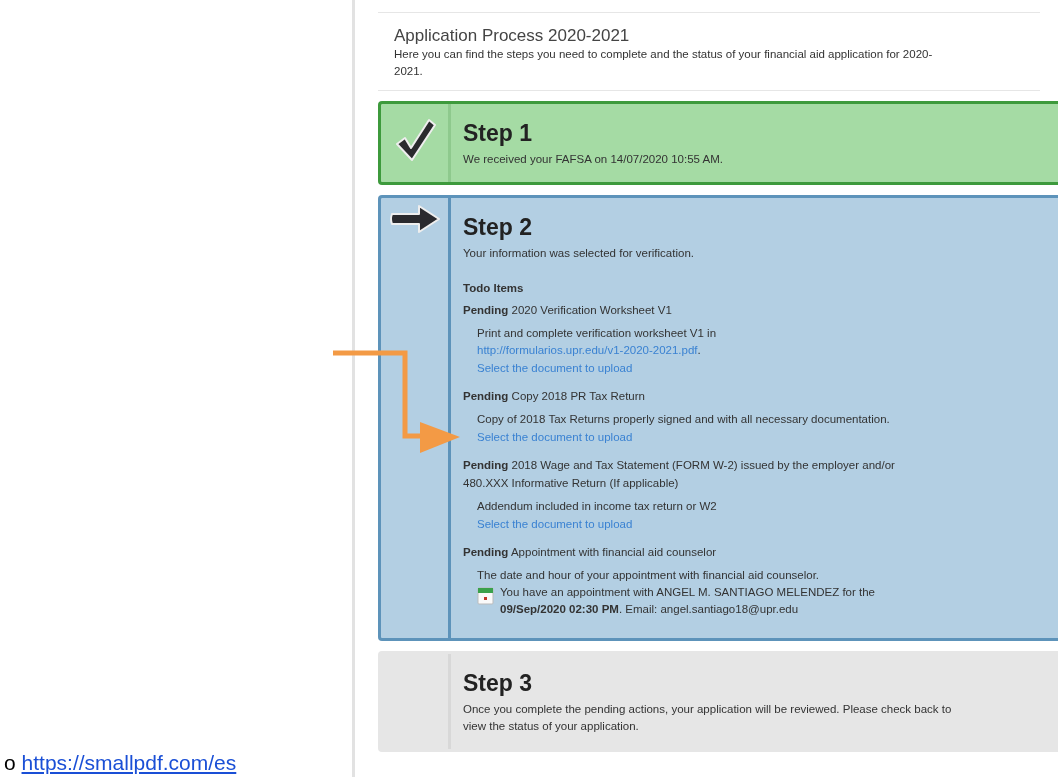 The width and height of the screenshot is (1058, 777). What do you see at coordinates (593, 159) in the screenshot?
I see `step-text: We received your FAFSA on 14/07/2020 10:55 AM.` at bounding box center [593, 159].